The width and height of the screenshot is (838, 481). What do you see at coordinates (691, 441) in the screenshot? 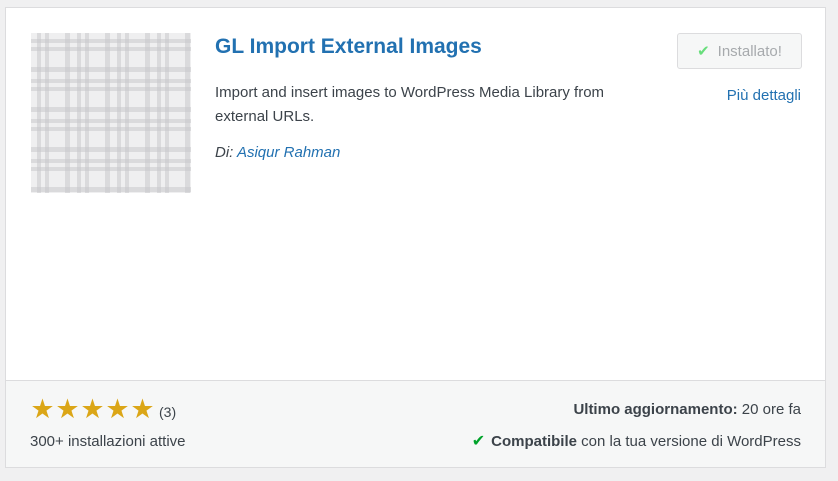
I see `compat-rest: con la tua versione di WordPress` at bounding box center [691, 441].